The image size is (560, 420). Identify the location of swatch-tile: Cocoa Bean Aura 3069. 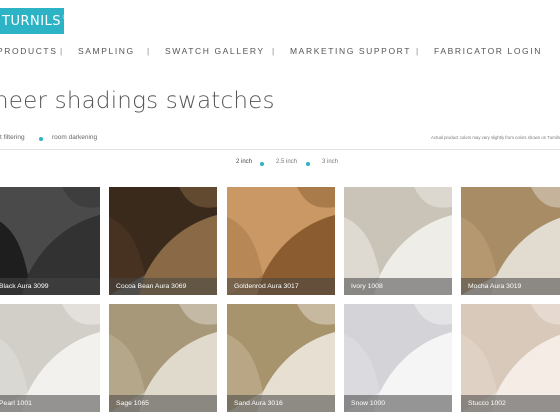
(163, 241).